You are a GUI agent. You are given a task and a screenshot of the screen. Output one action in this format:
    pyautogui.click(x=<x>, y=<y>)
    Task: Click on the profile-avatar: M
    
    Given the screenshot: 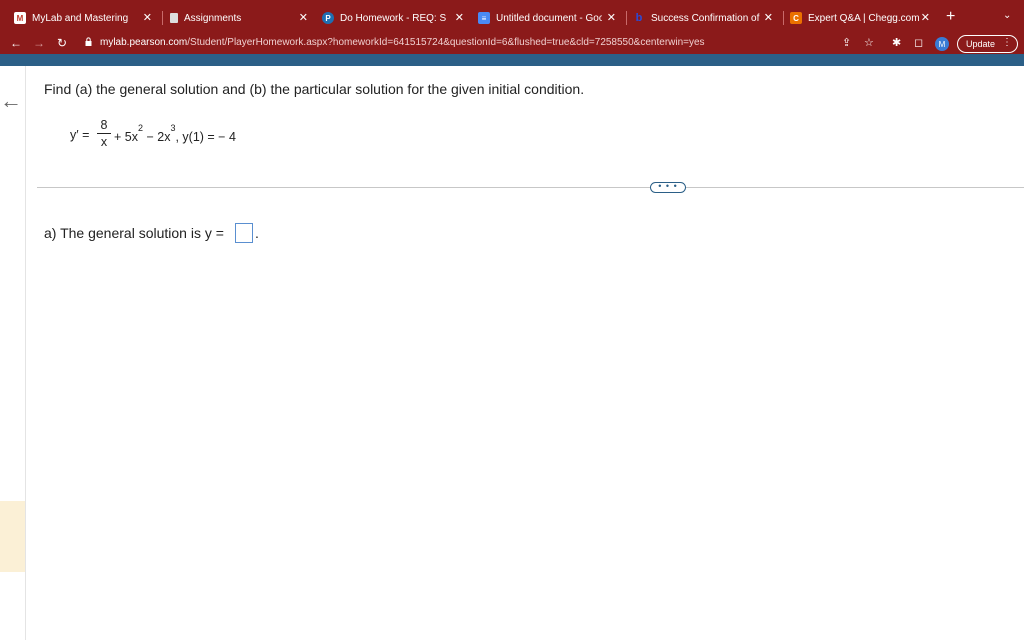 What is the action you would take?
    pyautogui.click(x=942, y=44)
    